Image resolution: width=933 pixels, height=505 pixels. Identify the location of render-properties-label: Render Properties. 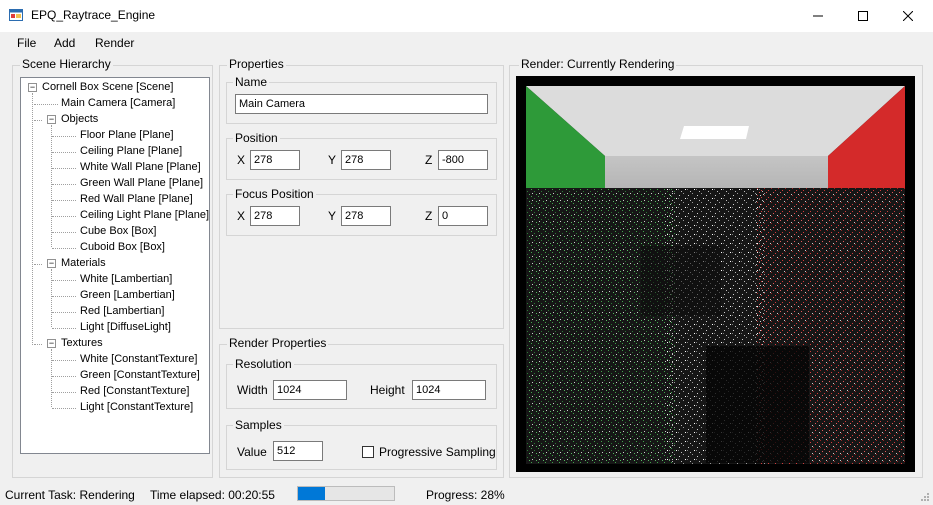
(278, 343).